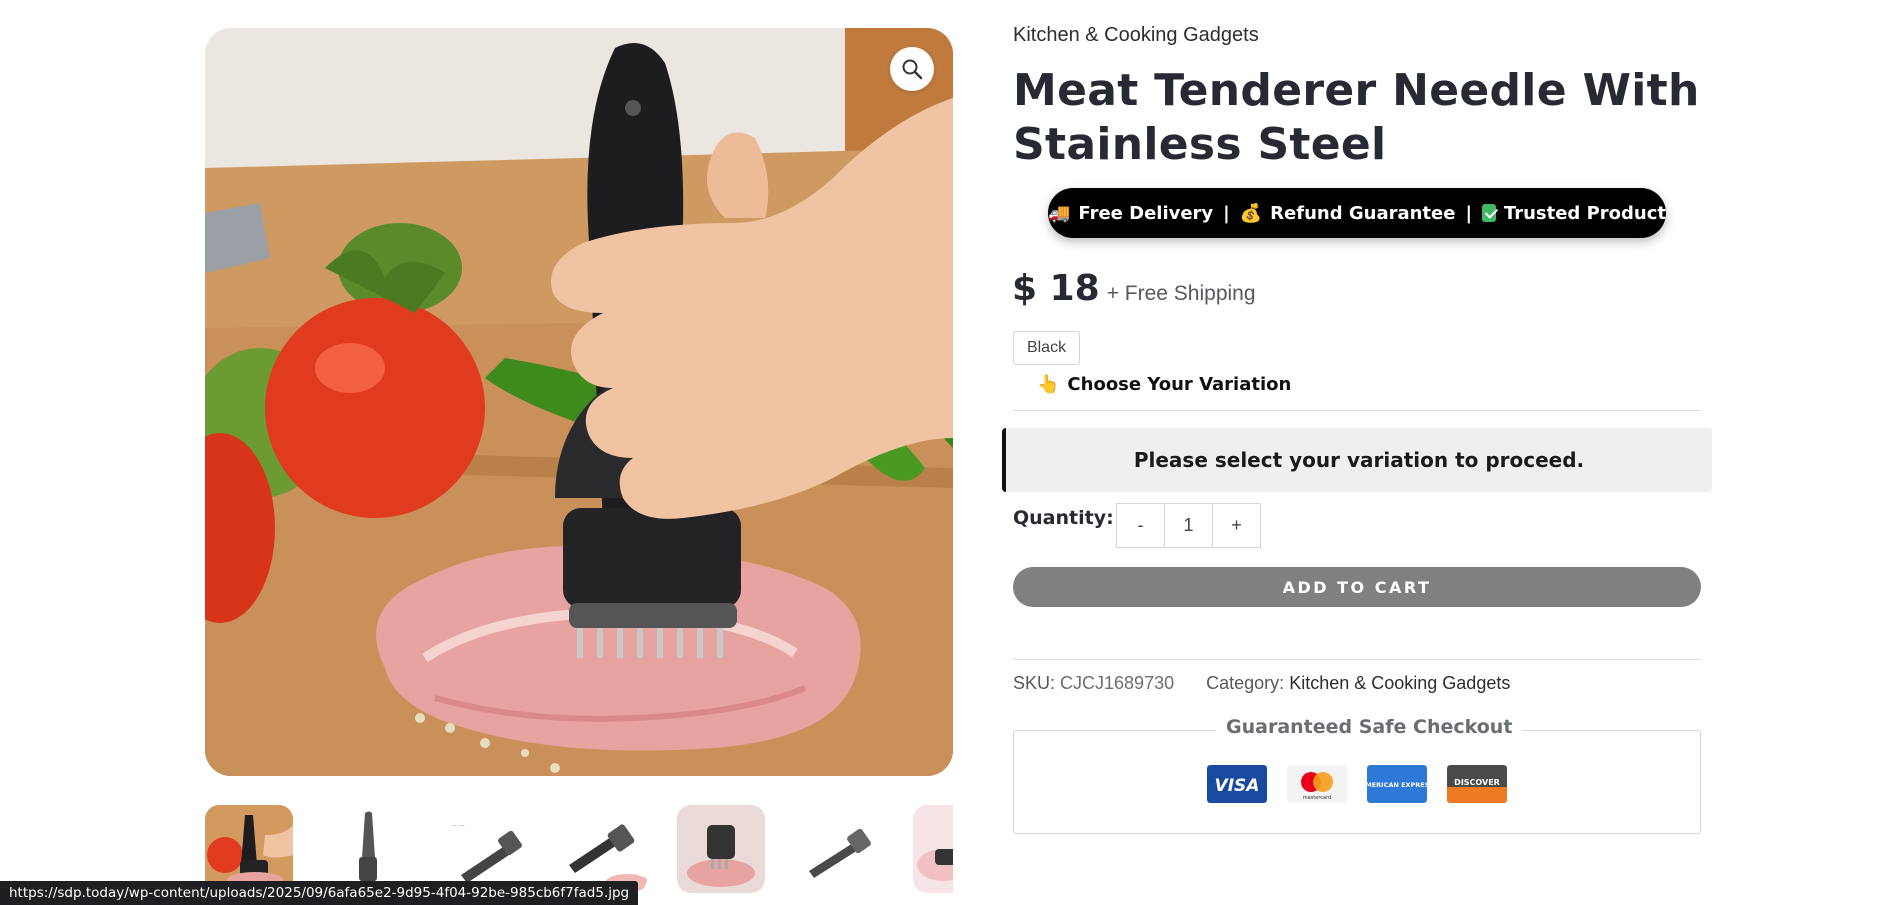 This screenshot has width=1892, height=905. Describe the element at coordinates (1146, 213) in the screenshot. I see `free-delivery-text: Free Delivery` at that location.